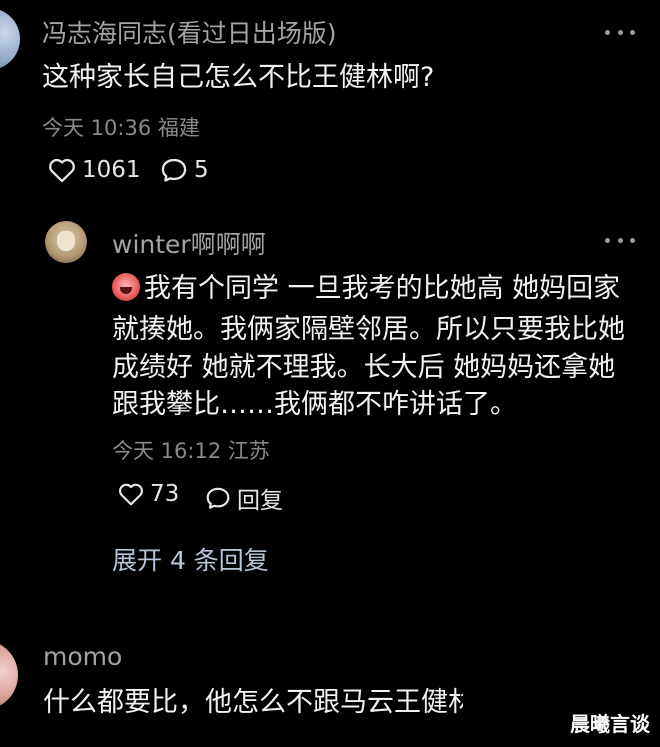  I want to click on like-button: 73, so click(148, 494).